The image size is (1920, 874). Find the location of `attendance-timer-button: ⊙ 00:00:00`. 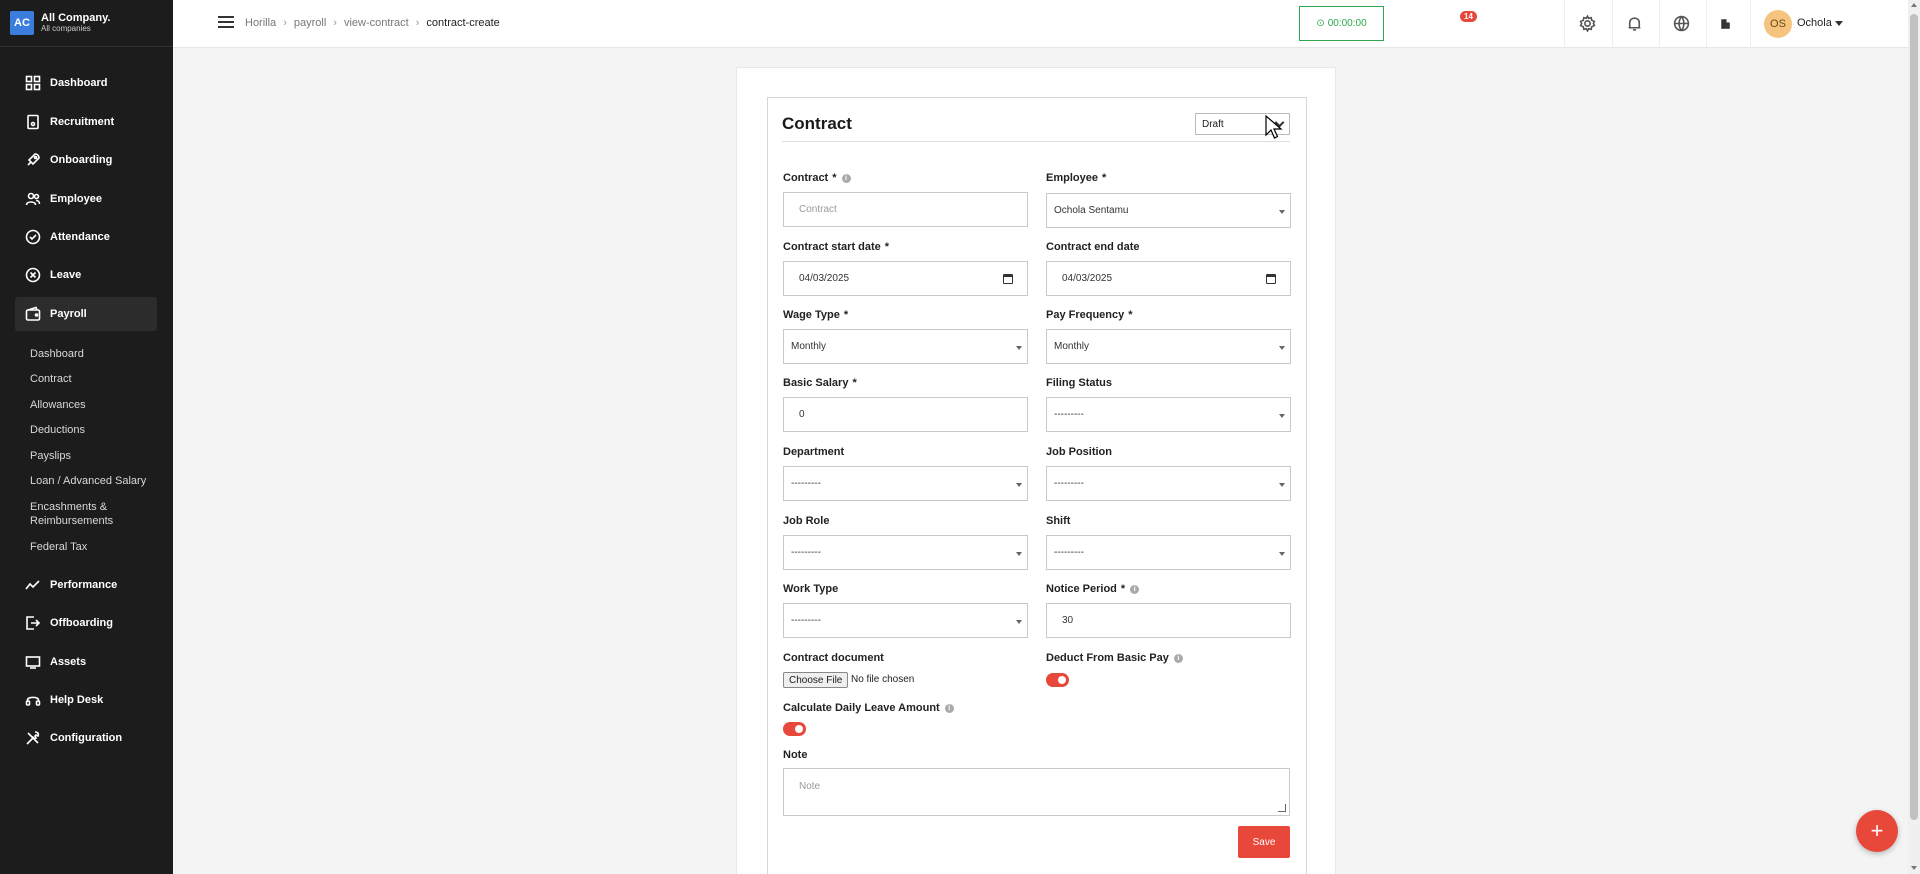

attendance-timer-button: ⊙ 00:00:00 is located at coordinates (1341, 23).